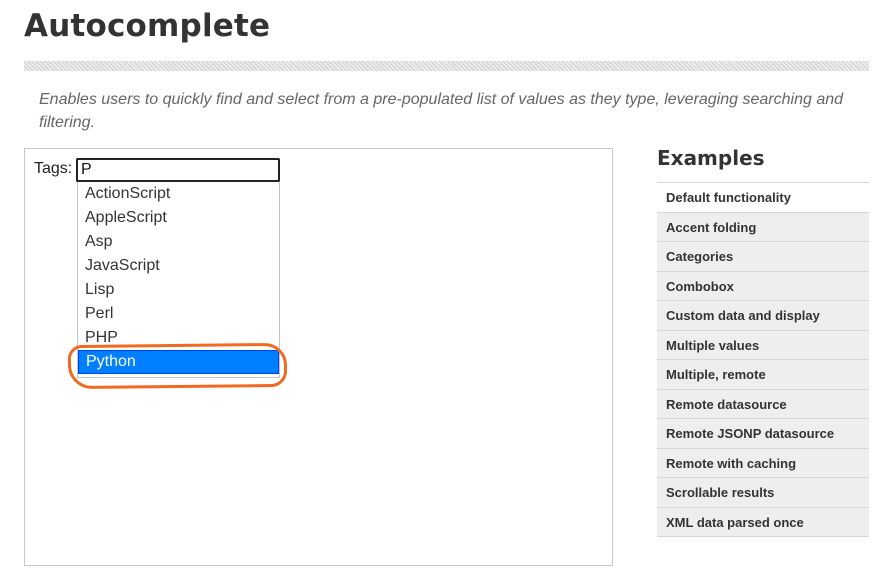 The image size is (888, 580). I want to click on suggestion-item-active: Python, so click(178, 362).